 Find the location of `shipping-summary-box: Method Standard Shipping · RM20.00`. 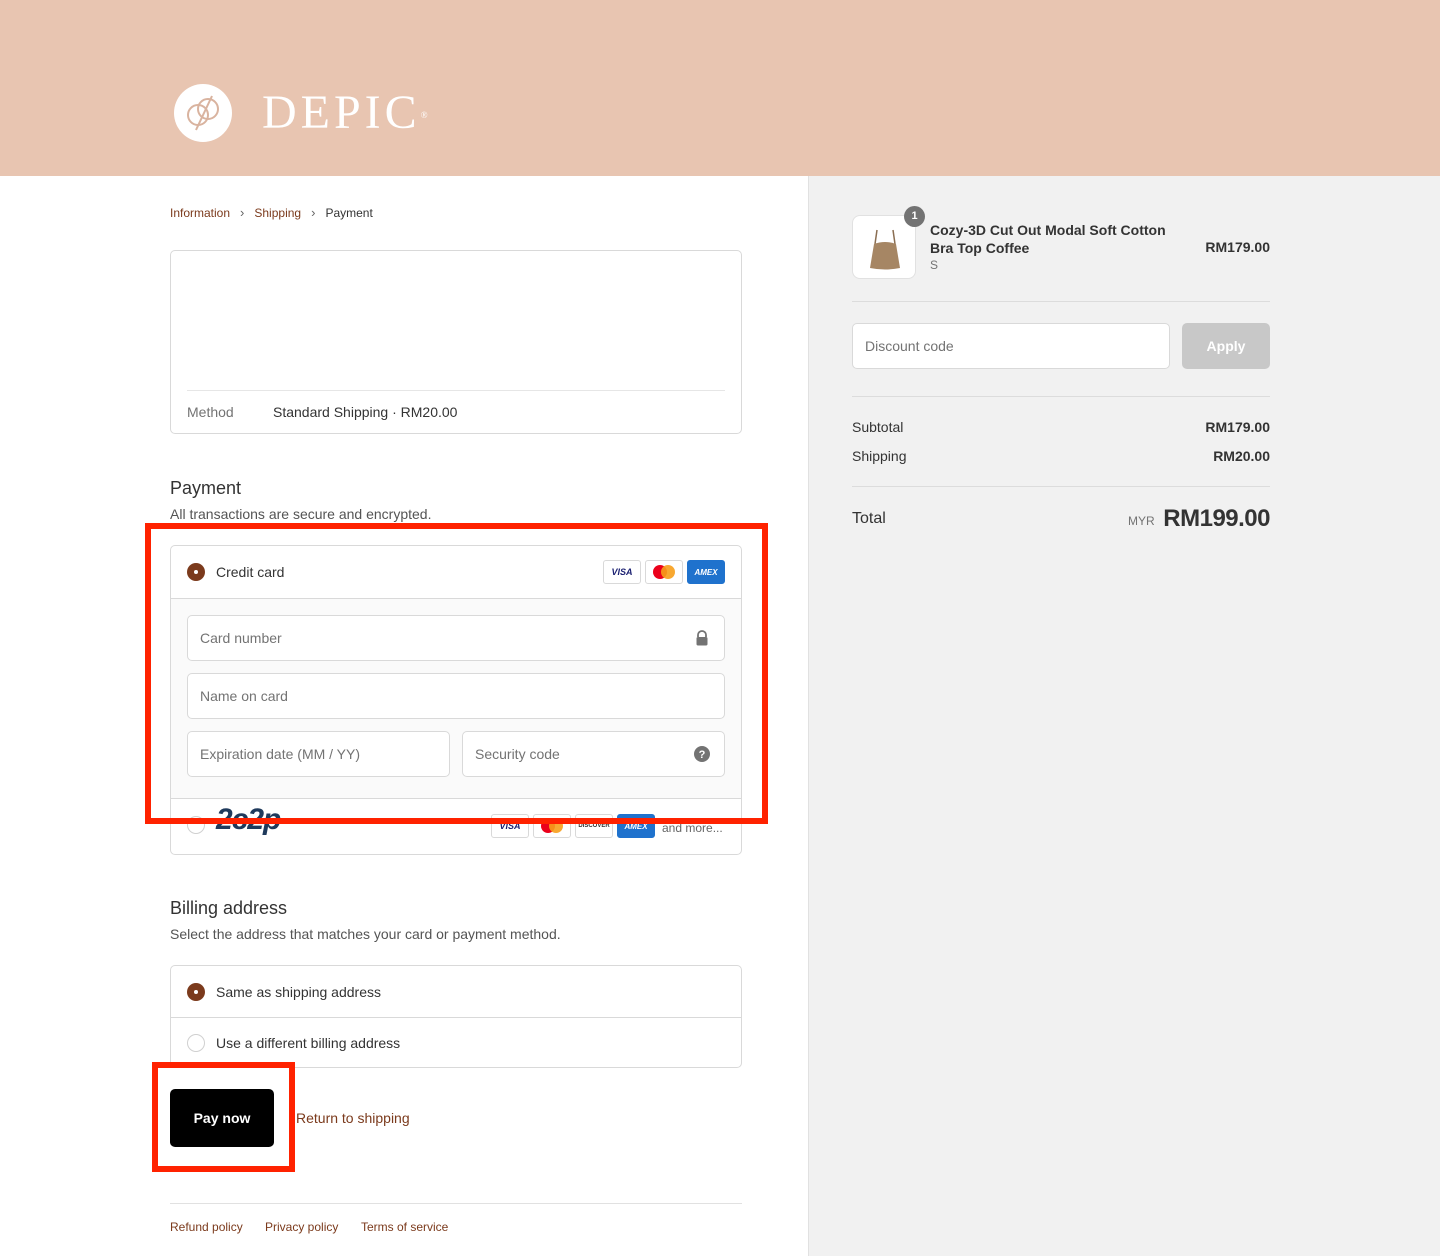

shipping-summary-box: Method Standard Shipping · RM20.00 is located at coordinates (456, 342).